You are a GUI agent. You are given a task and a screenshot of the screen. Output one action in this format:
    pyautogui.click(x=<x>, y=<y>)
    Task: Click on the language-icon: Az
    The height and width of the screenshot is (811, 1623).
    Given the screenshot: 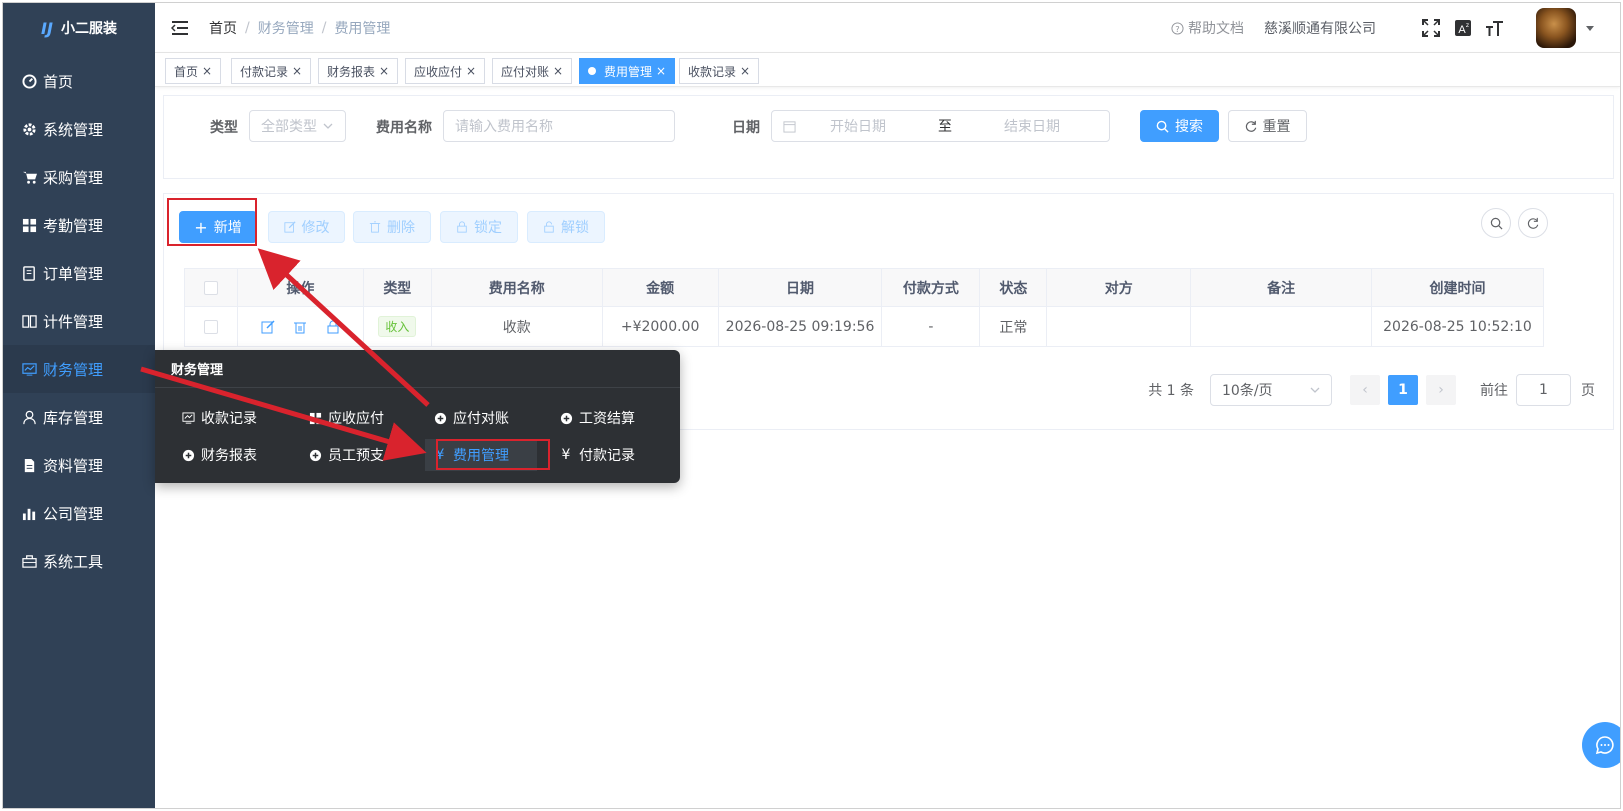 What is the action you would take?
    pyautogui.click(x=1463, y=28)
    